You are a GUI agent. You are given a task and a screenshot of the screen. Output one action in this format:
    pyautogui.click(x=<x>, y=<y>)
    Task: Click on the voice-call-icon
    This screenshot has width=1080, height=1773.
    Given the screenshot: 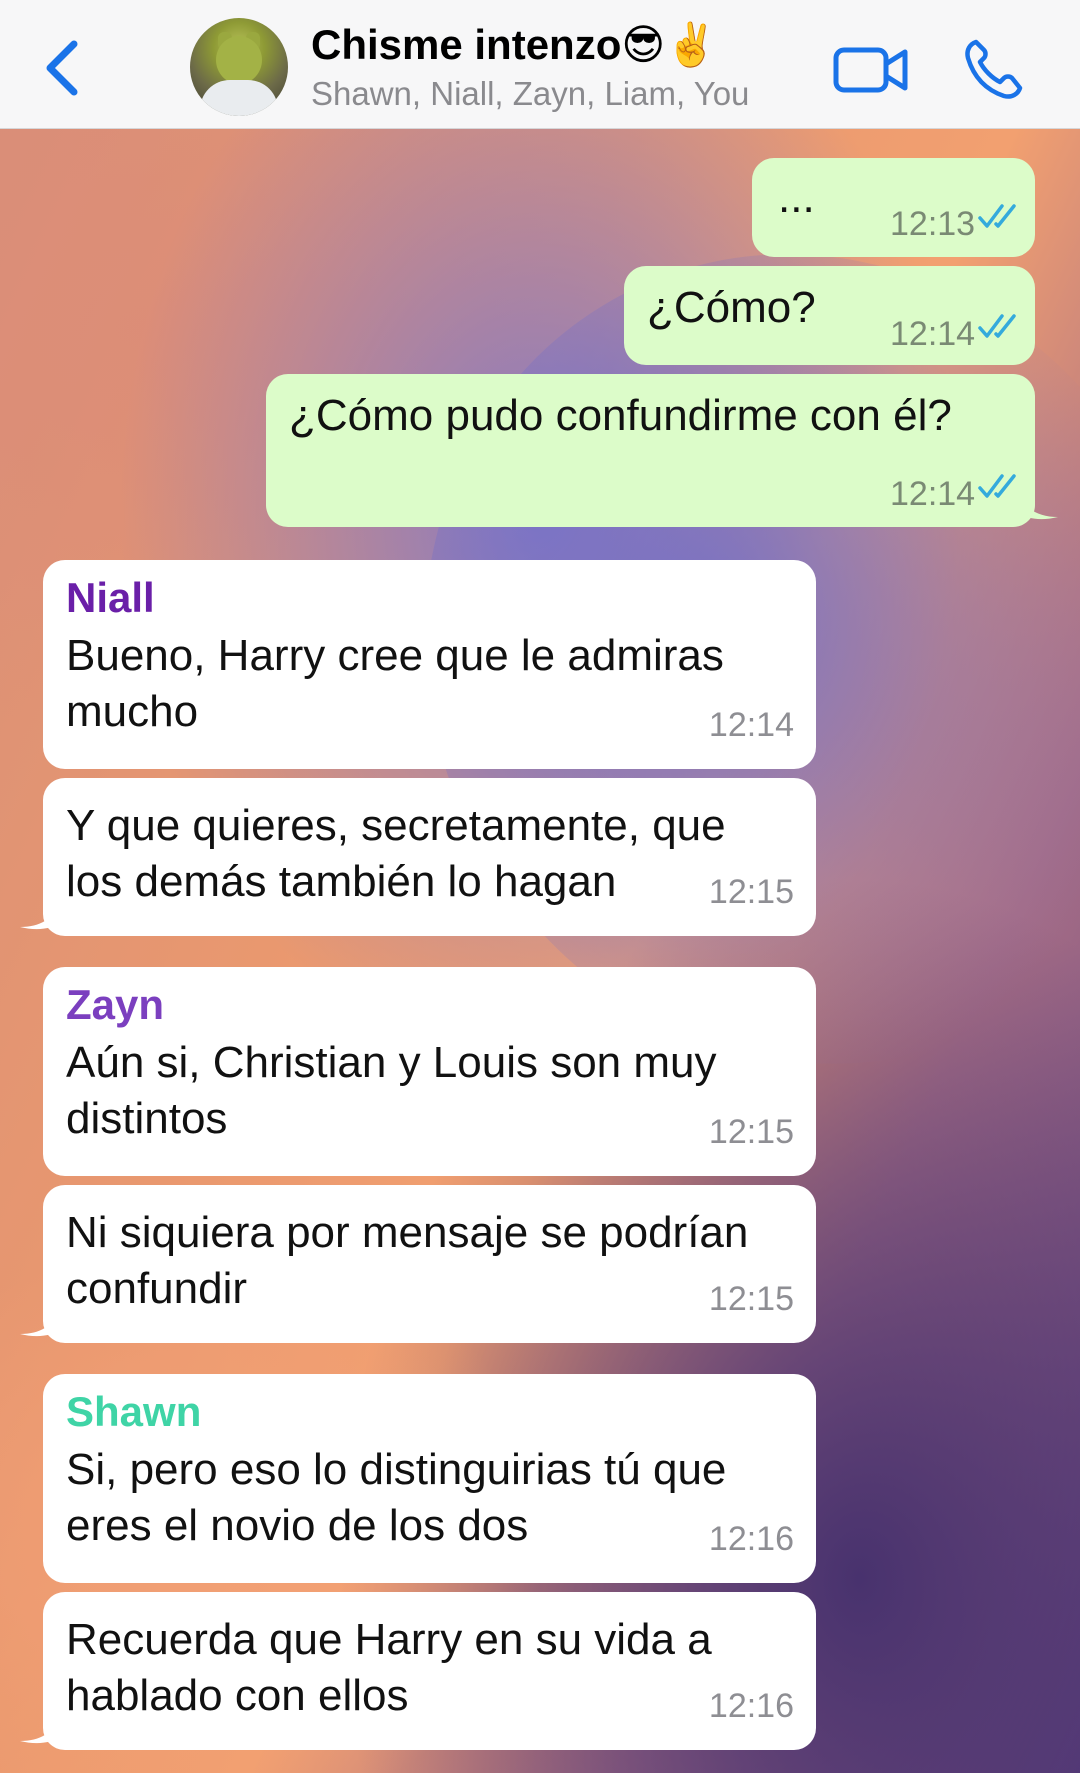 What is the action you would take?
    pyautogui.click(x=993, y=69)
    